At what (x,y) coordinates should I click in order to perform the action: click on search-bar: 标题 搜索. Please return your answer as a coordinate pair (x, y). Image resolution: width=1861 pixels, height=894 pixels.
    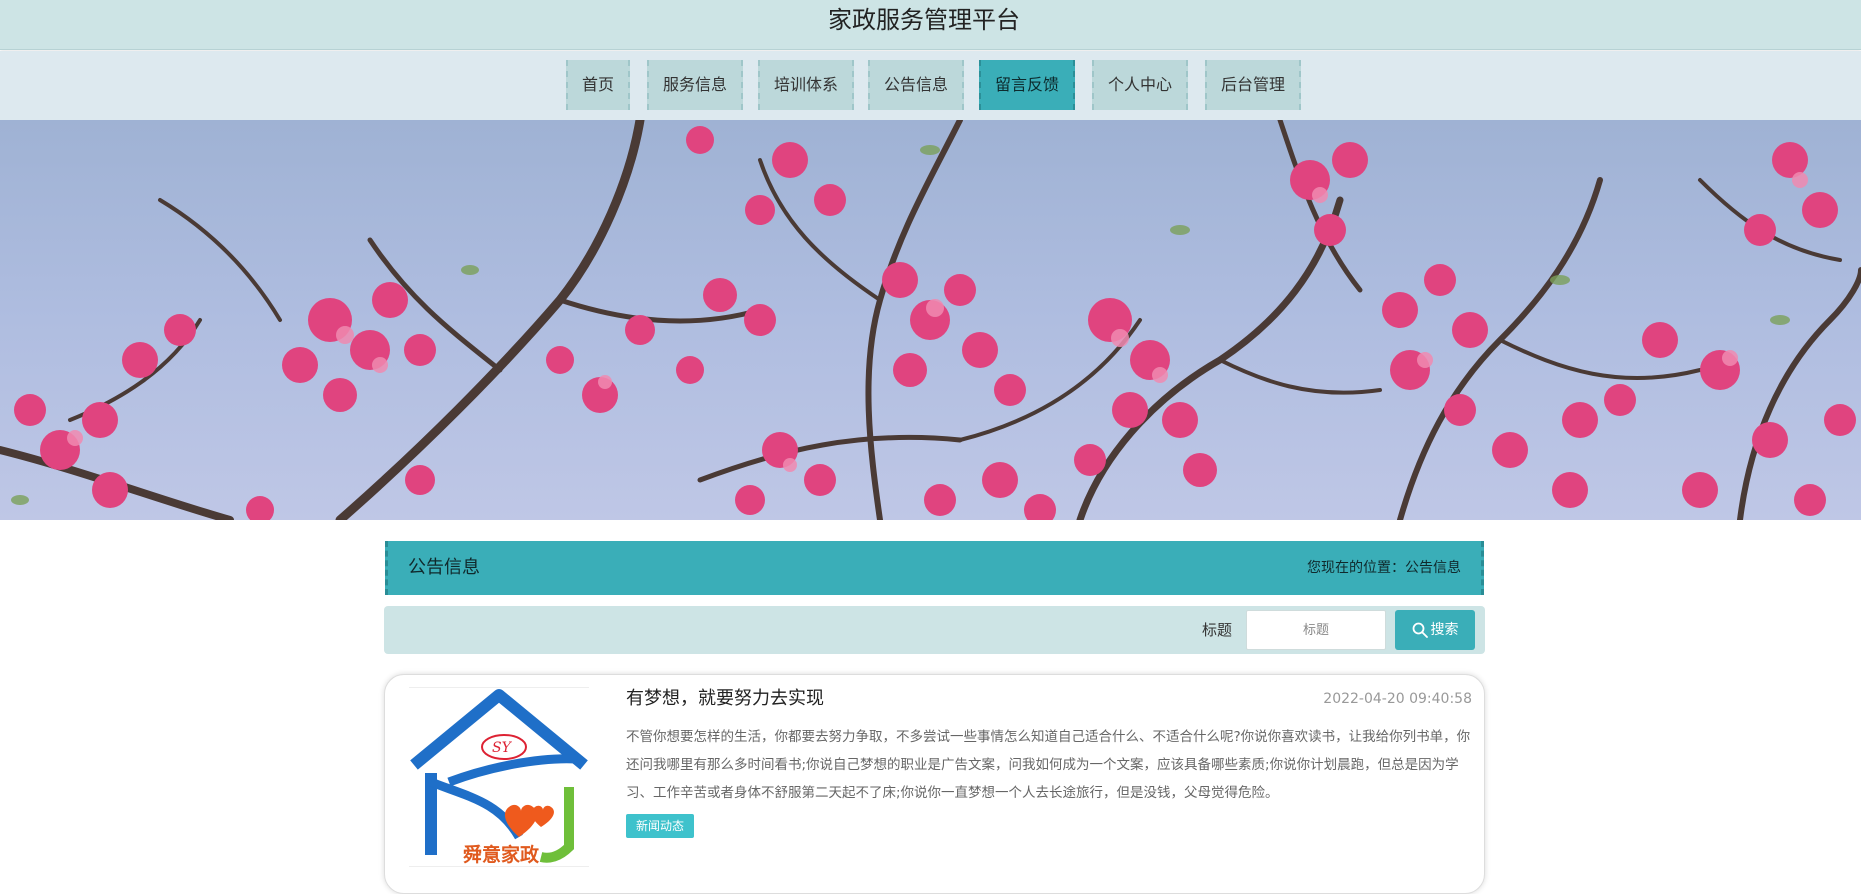
    Looking at the image, I should click on (934, 630).